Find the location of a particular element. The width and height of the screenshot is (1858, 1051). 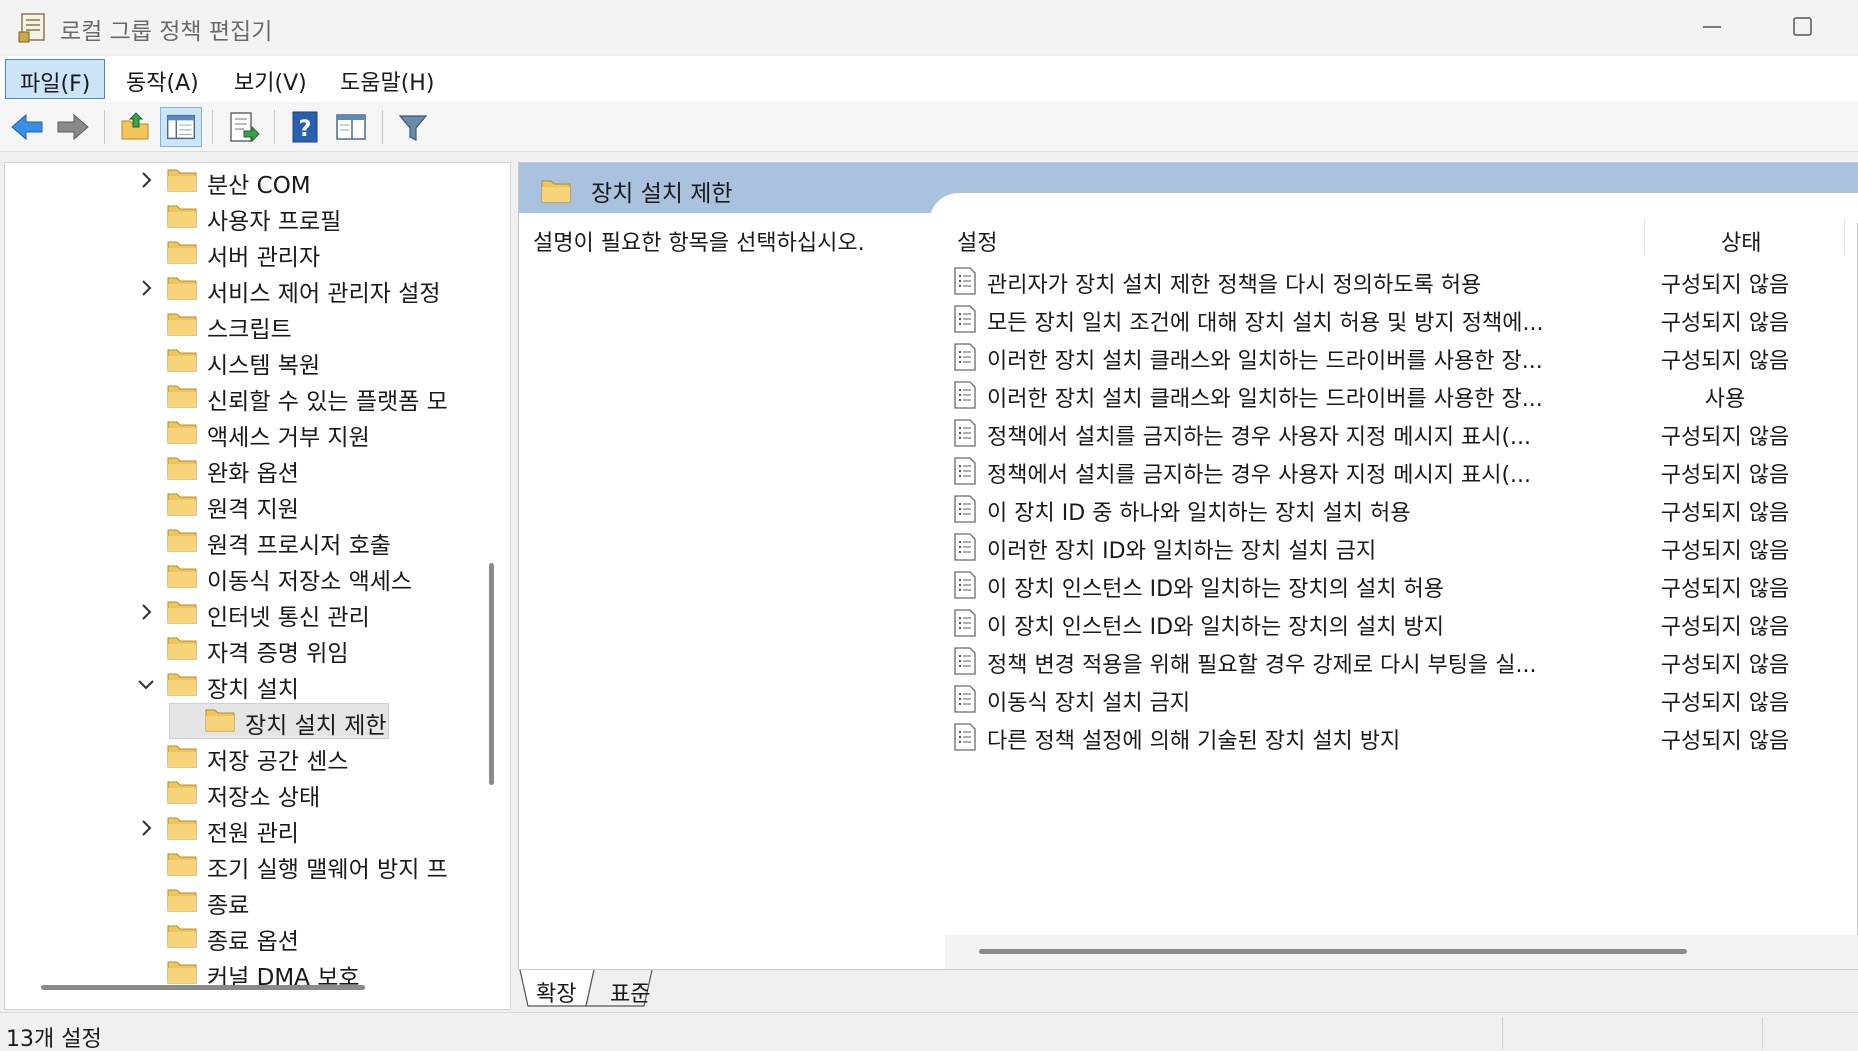

policy-row: 이러한 장치 ID와 일치하는 장치 설치 금지 구성되지 않음 is located at coordinates (1403, 547).